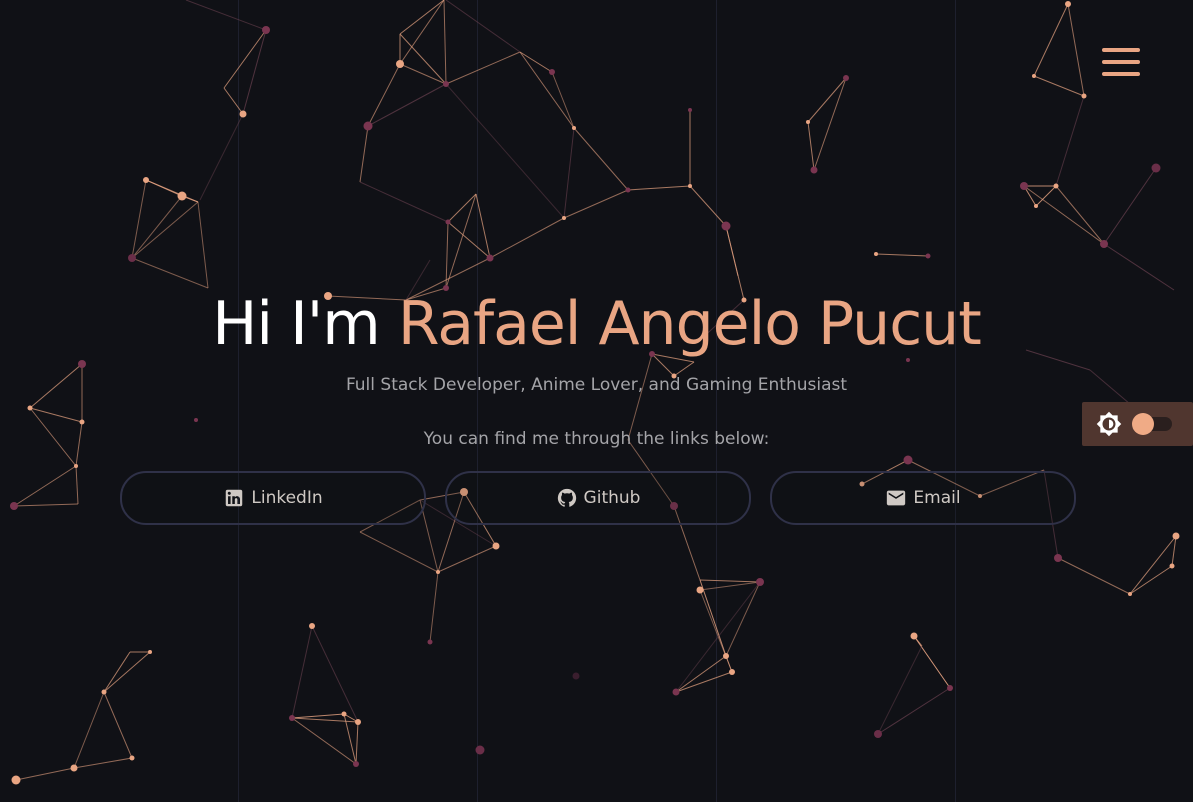 The image size is (1193, 802). What do you see at coordinates (612, 498) in the screenshot?
I see `github-label: Github` at bounding box center [612, 498].